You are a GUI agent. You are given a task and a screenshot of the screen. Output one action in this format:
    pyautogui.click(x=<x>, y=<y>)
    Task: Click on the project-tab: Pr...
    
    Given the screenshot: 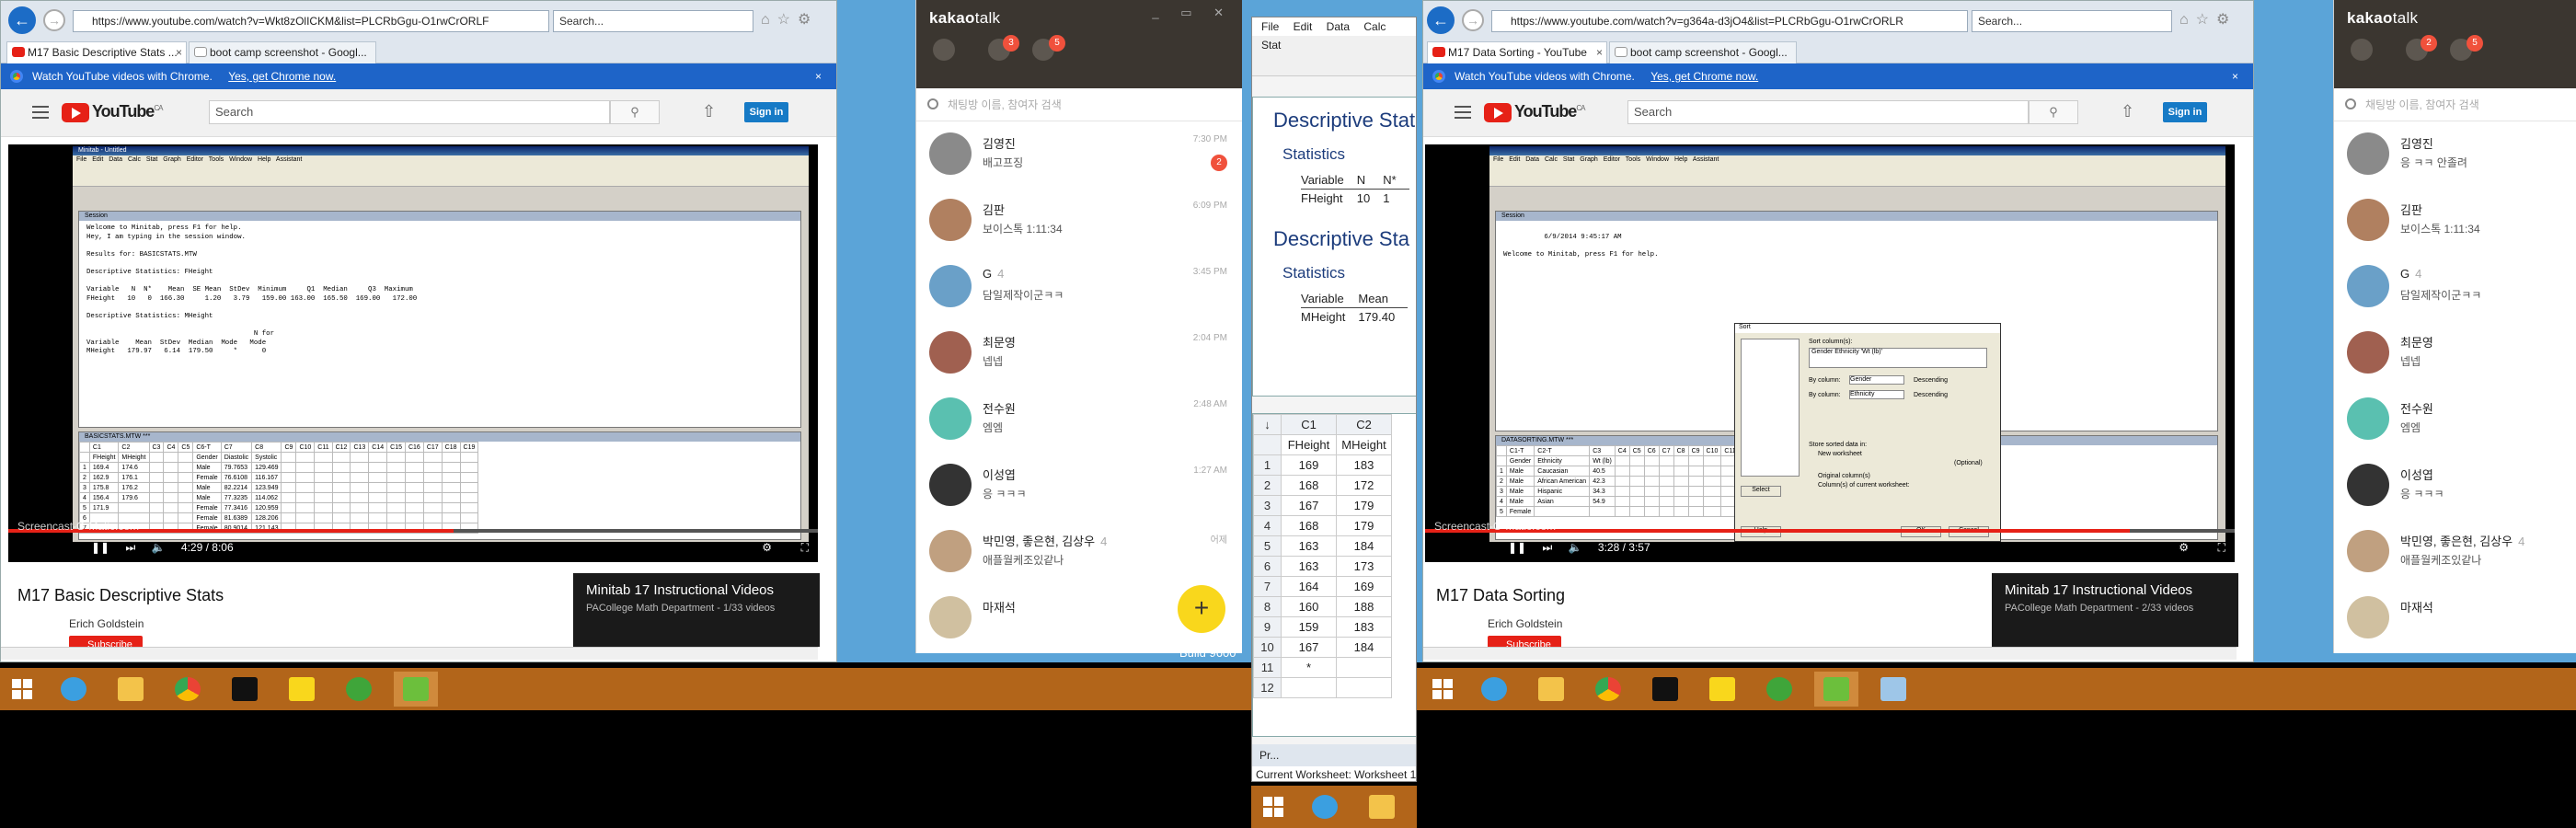 What is the action you would take?
    pyautogui.click(x=1269, y=755)
    